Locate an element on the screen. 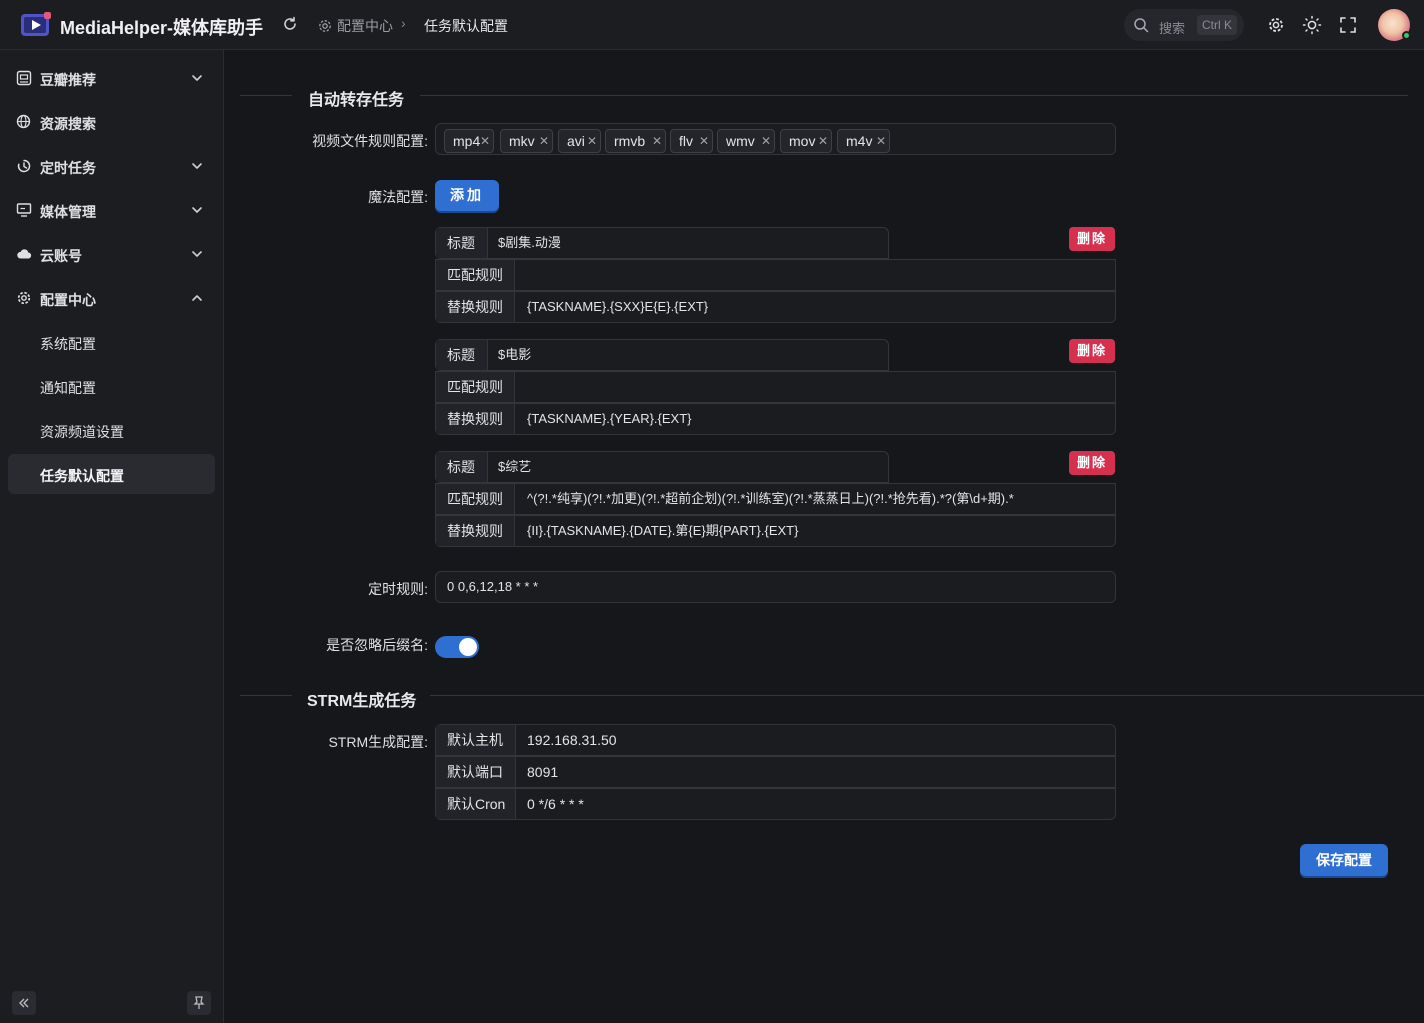  field-value: {TASKNAME}.{YEAR}.{EXT} is located at coordinates (609, 418).